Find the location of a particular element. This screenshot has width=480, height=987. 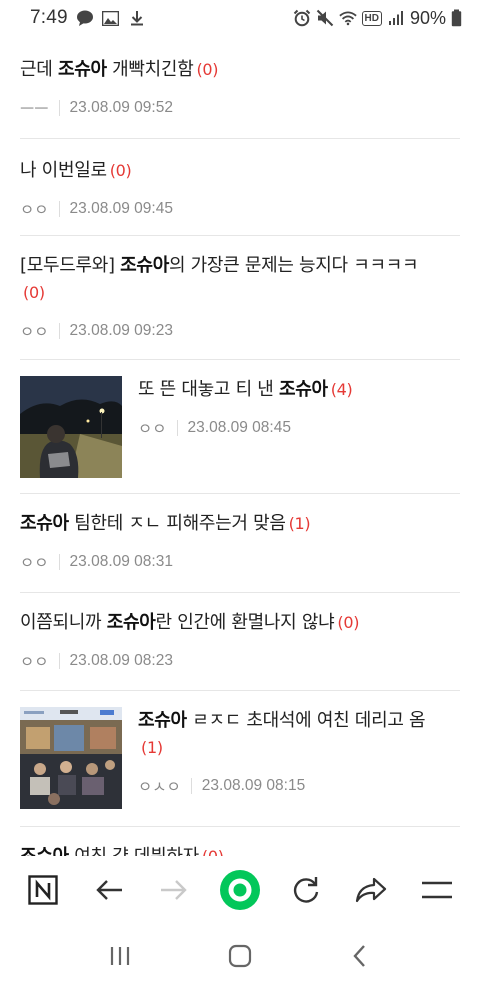

signal-icon is located at coordinates (396, 18).